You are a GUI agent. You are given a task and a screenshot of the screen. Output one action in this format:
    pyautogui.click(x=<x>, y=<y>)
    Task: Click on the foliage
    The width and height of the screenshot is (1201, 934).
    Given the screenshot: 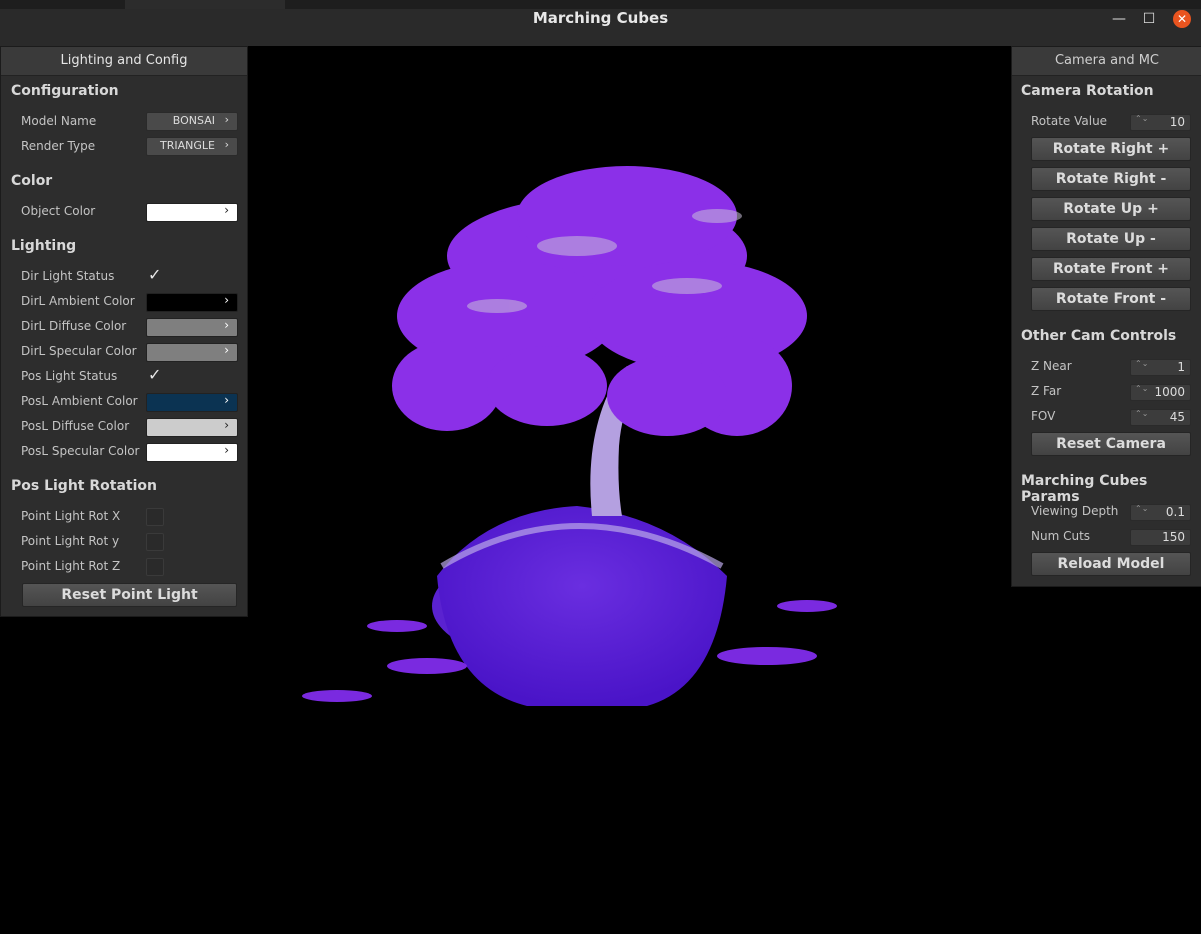 What is the action you would take?
    pyautogui.click(x=599, y=301)
    